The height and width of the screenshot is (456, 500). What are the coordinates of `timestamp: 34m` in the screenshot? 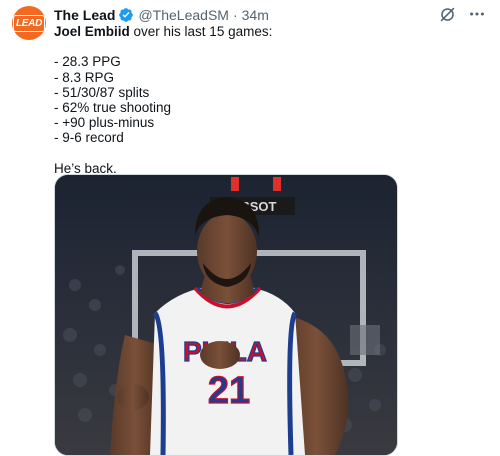 It's located at (255, 15).